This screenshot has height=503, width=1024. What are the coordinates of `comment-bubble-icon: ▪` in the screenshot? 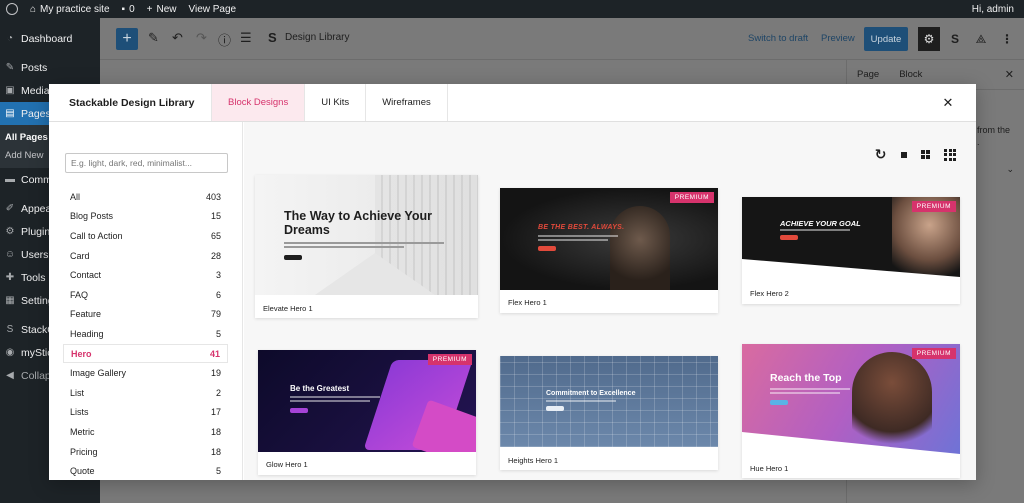 It's located at (123, 9).